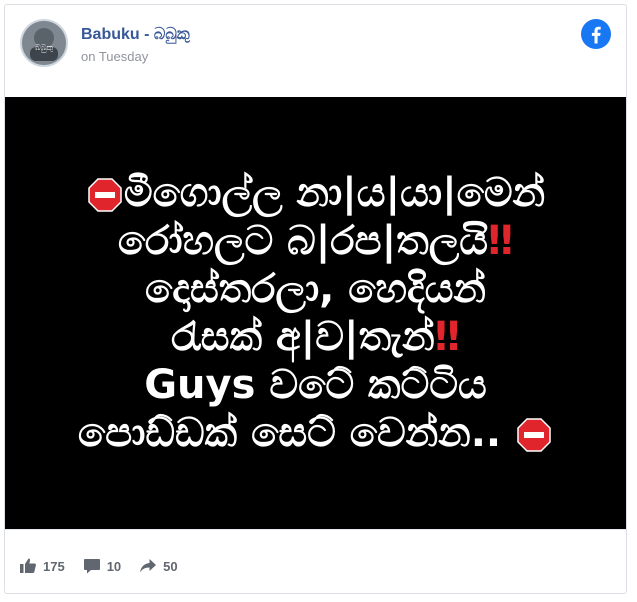  I want to click on post-header: බබුකු Babuku - බබුකු on Tuesday, so click(315, 48).